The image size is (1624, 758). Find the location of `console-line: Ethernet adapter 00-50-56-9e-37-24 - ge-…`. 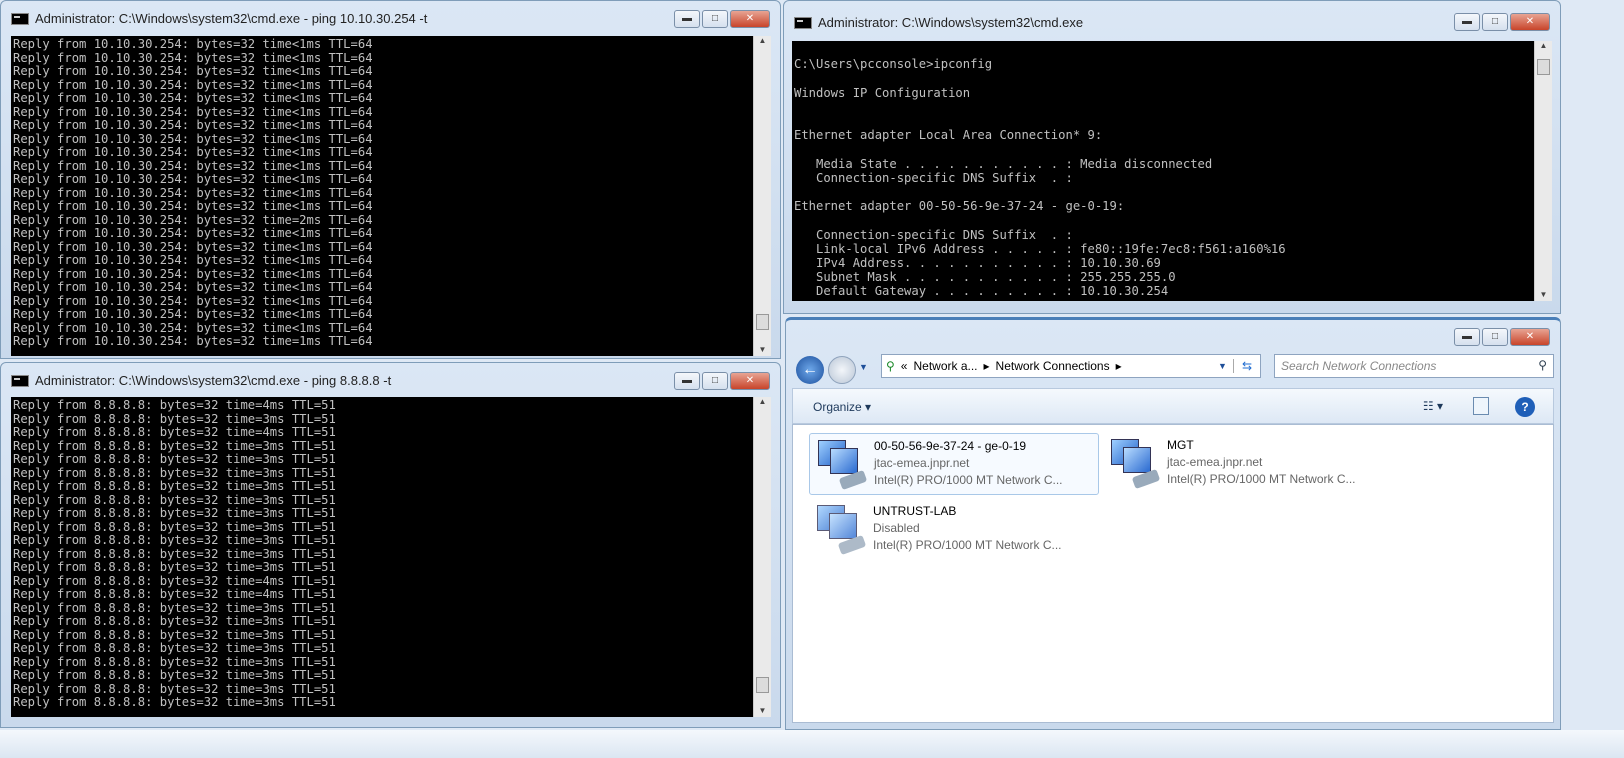

console-line: Ethernet adapter 00-50-56-9e-37-24 - ge-… is located at coordinates (959, 206).